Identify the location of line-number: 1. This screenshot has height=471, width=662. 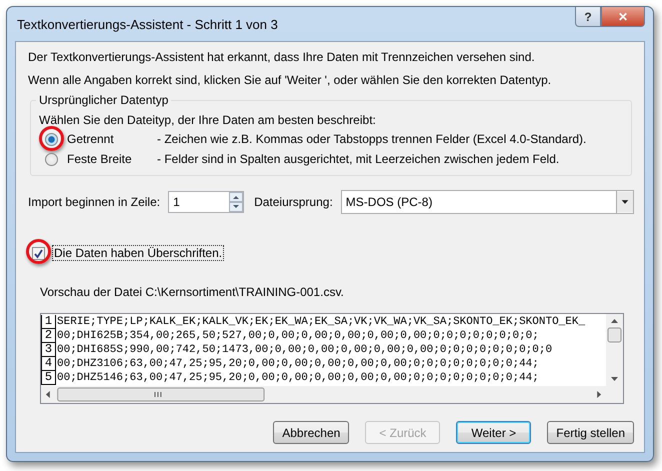
(48, 322).